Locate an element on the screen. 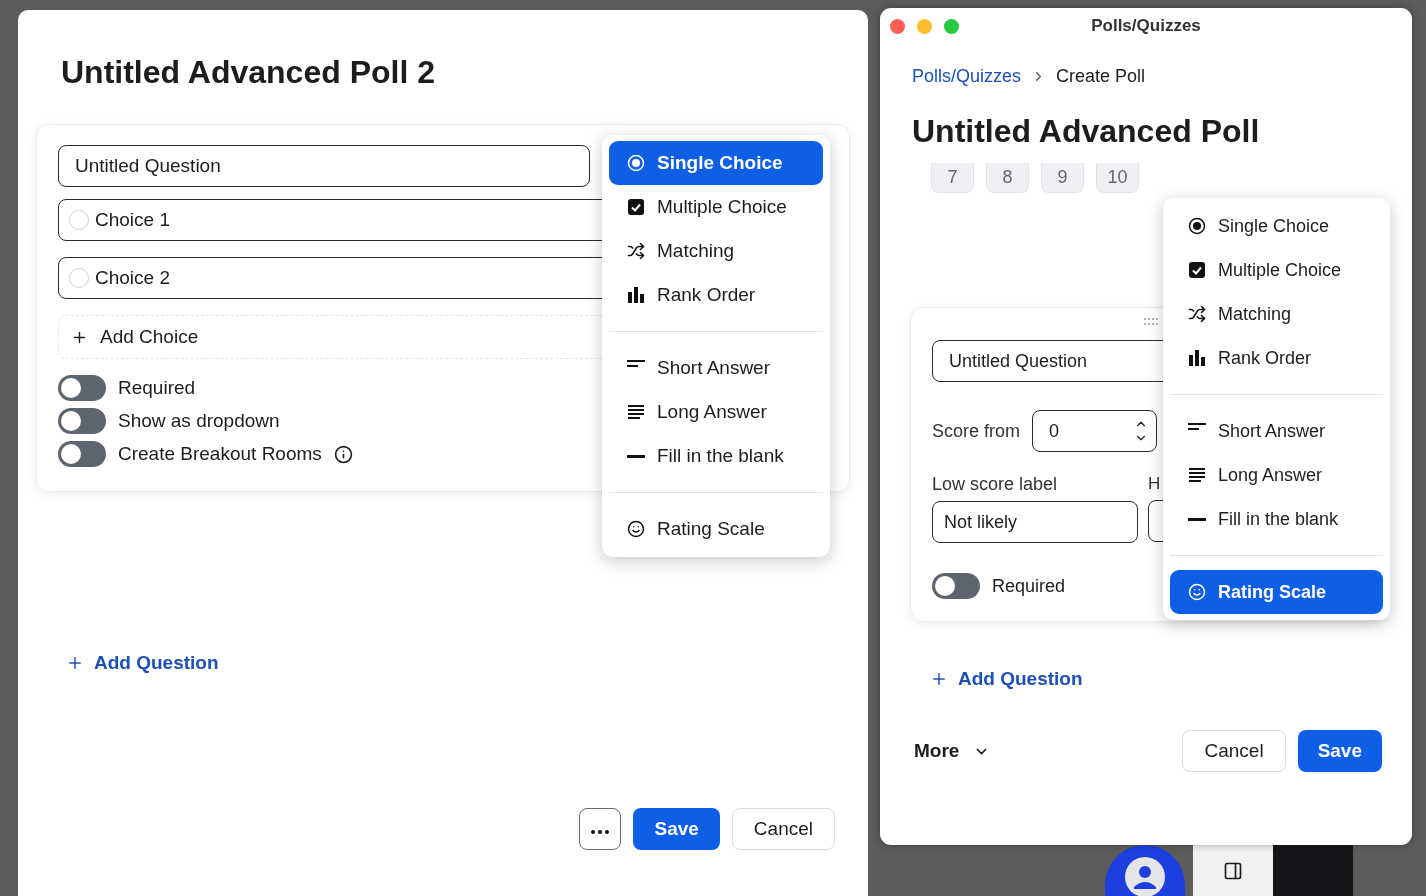 The image size is (1426, 896). low-score-field: Not likely is located at coordinates (1035, 522).